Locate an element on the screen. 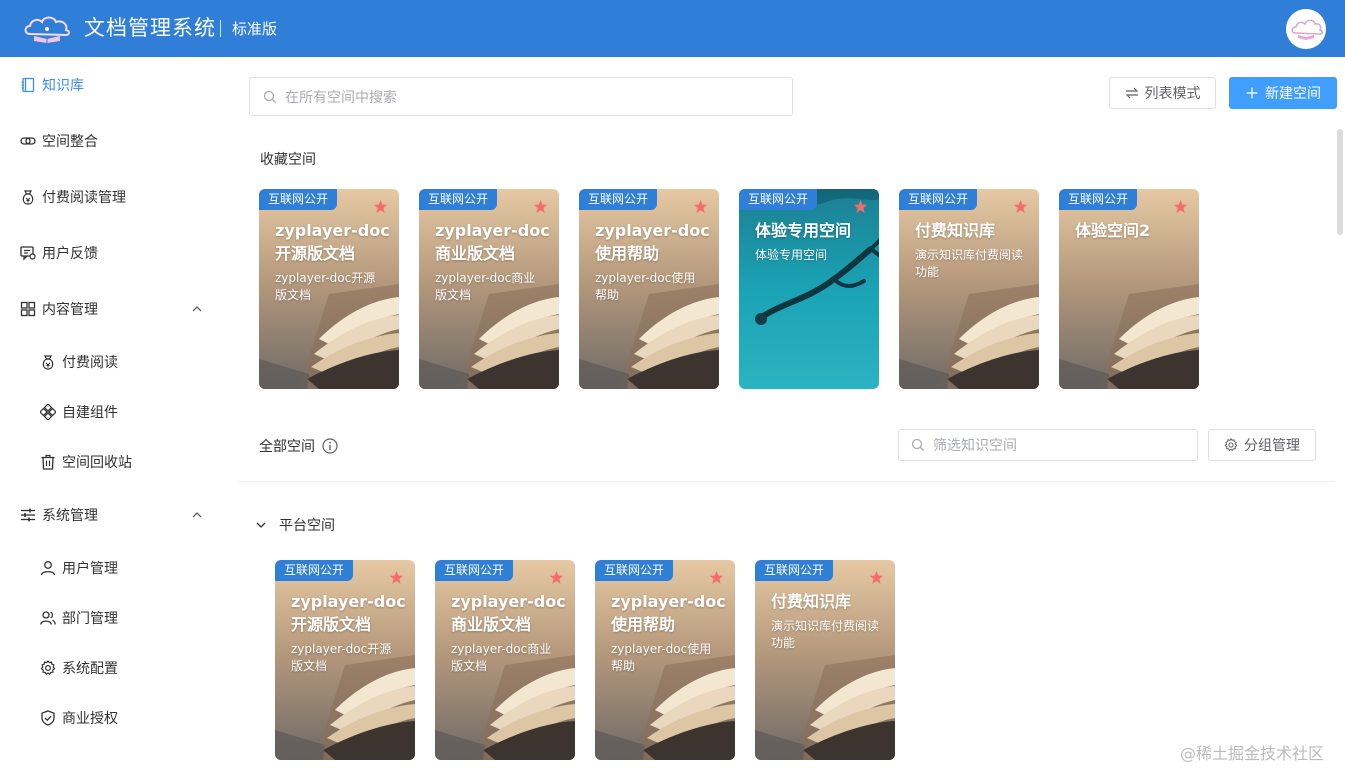  sidebar-item-space-integration: 空间整合 is located at coordinates (59, 141).